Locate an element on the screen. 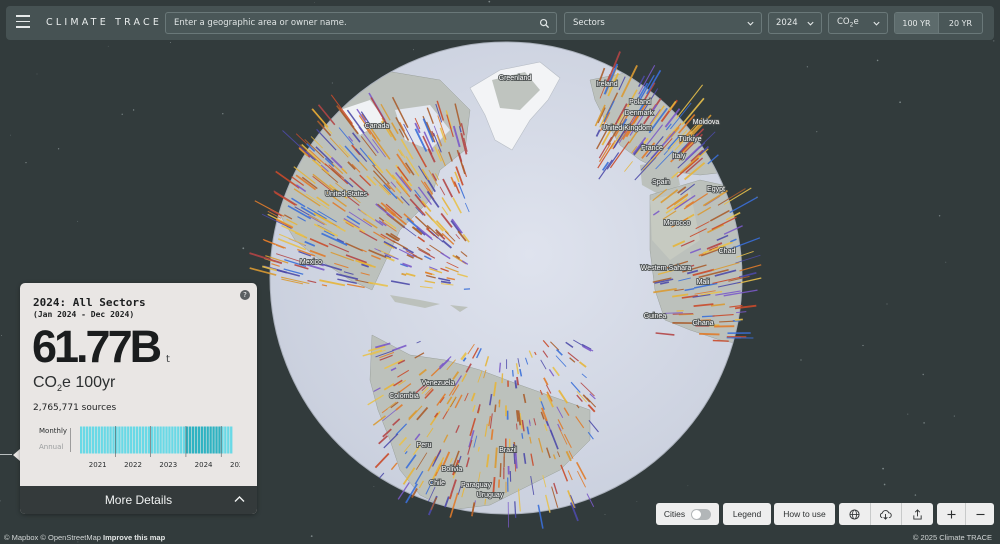 The width and height of the screenshot is (1000, 544). map-label: Egypt is located at coordinates (716, 189).